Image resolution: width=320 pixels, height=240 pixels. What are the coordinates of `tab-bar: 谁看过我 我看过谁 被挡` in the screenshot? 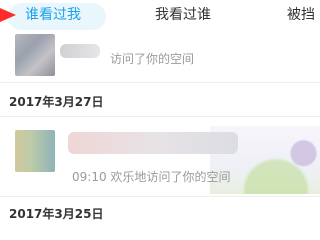 It's located at (160, 15).